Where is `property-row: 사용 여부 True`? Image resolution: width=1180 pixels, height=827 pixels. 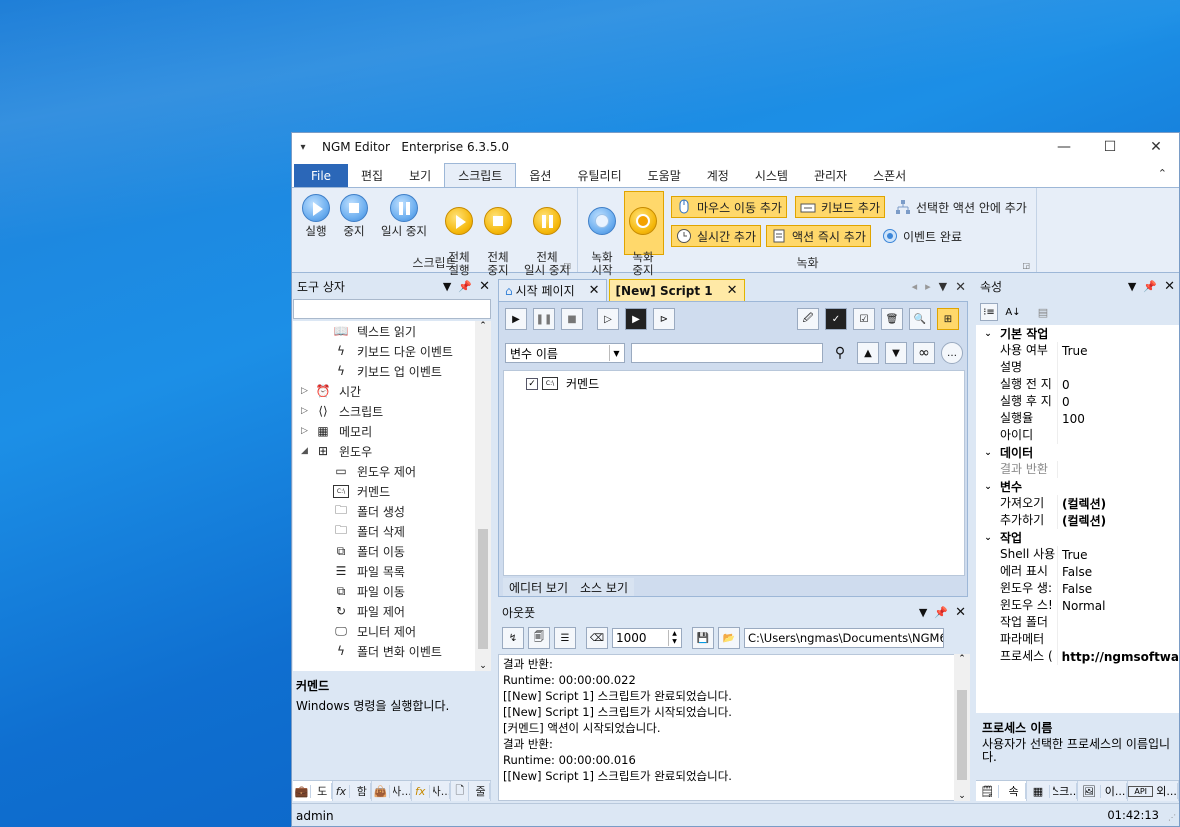 property-row: 사용 여부 True is located at coordinates (1077, 350).